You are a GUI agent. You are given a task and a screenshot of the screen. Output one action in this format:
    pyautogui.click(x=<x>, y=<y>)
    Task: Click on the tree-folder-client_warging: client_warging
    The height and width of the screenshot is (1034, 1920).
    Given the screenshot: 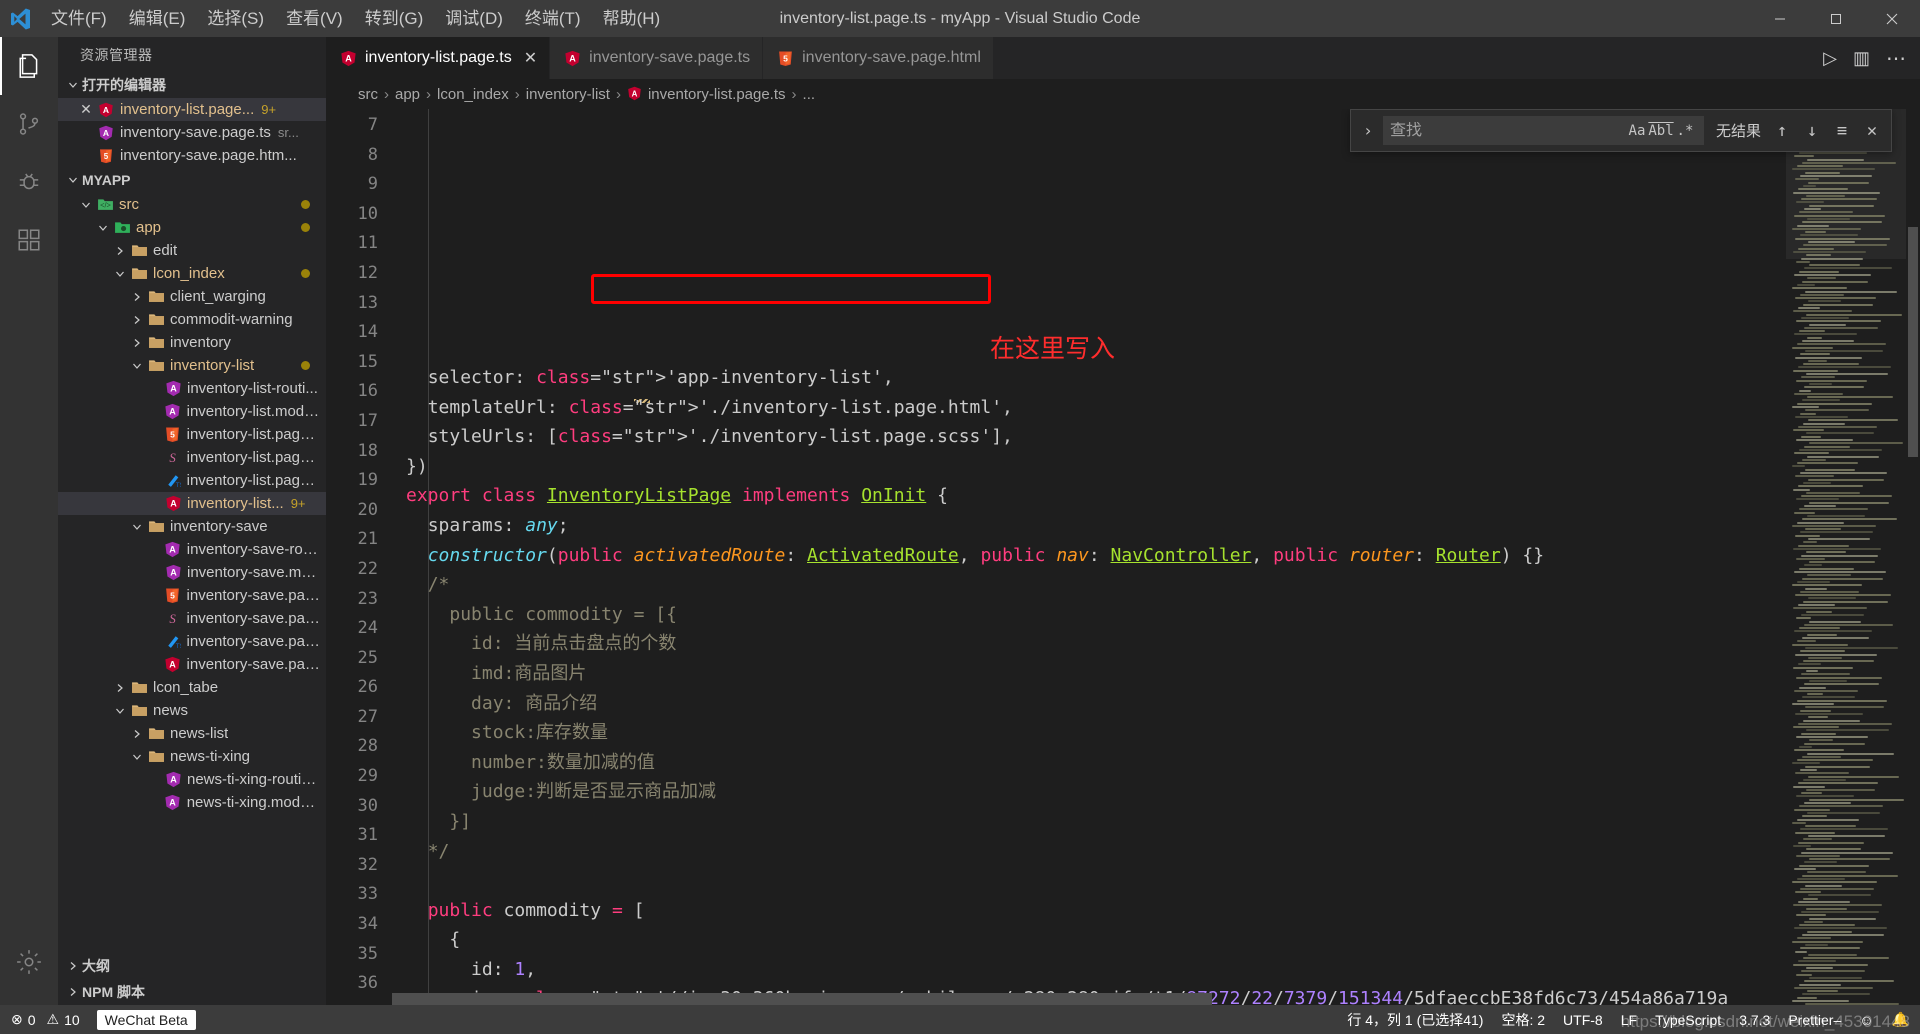 What is the action you would take?
    pyautogui.click(x=192, y=296)
    